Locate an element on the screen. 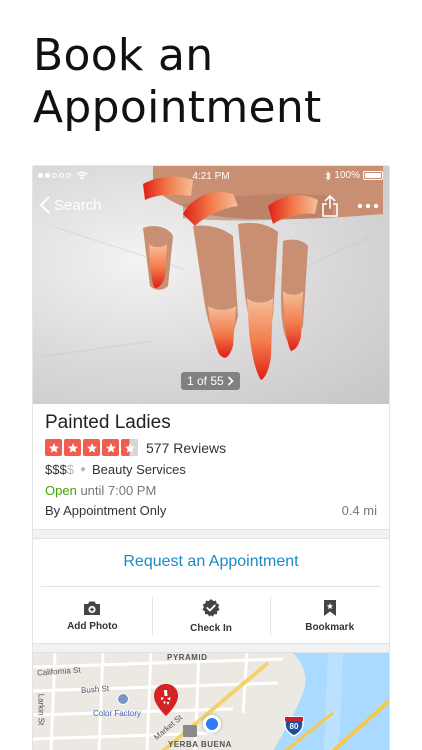  hours-row: Open until 7:00 PM is located at coordinates (100, 490).